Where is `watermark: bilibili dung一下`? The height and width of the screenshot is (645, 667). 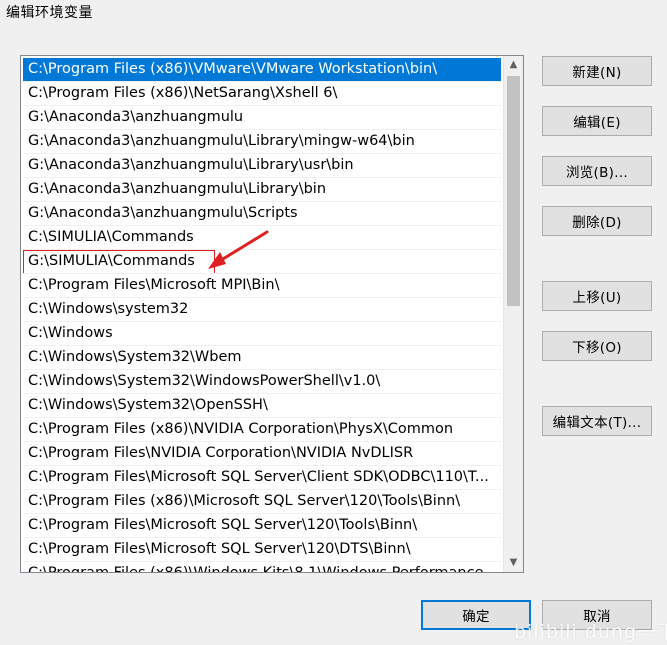 watermark: bilibili dung一下 is located at coordinates (590, 632).